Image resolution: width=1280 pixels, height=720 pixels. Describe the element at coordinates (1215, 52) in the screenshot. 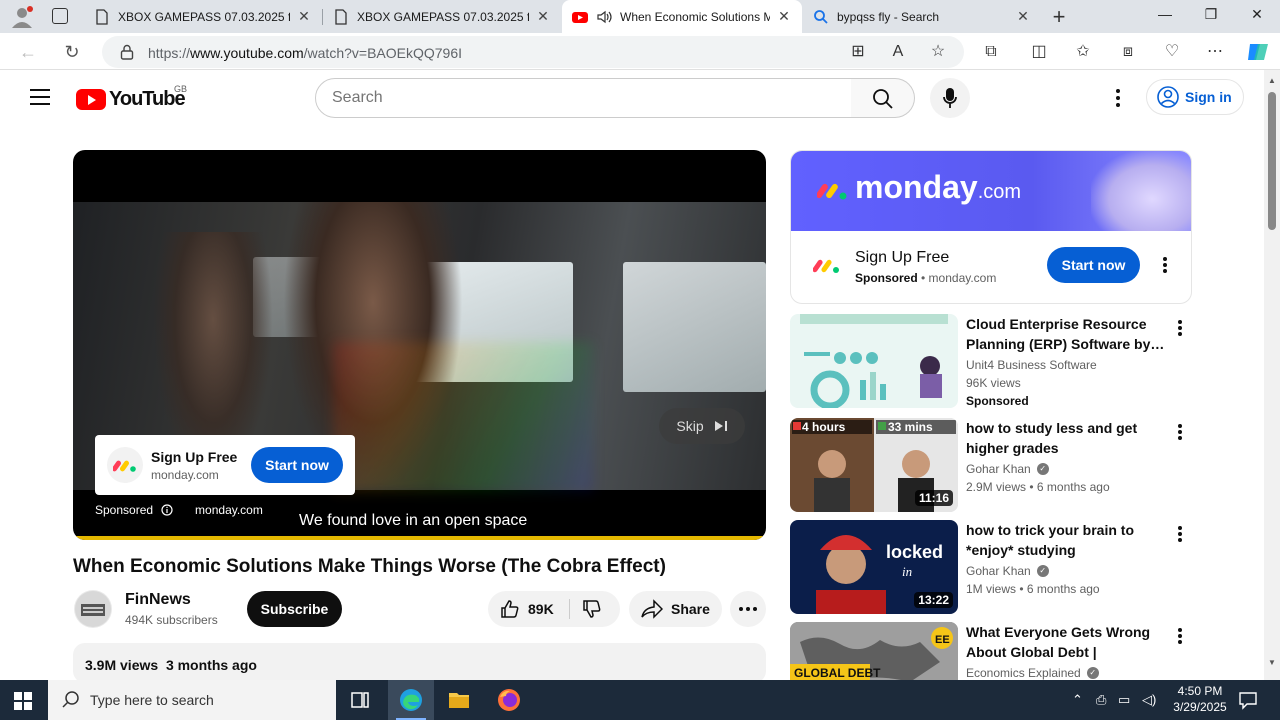

I see `settings-more-icon: ⋯` at that location.